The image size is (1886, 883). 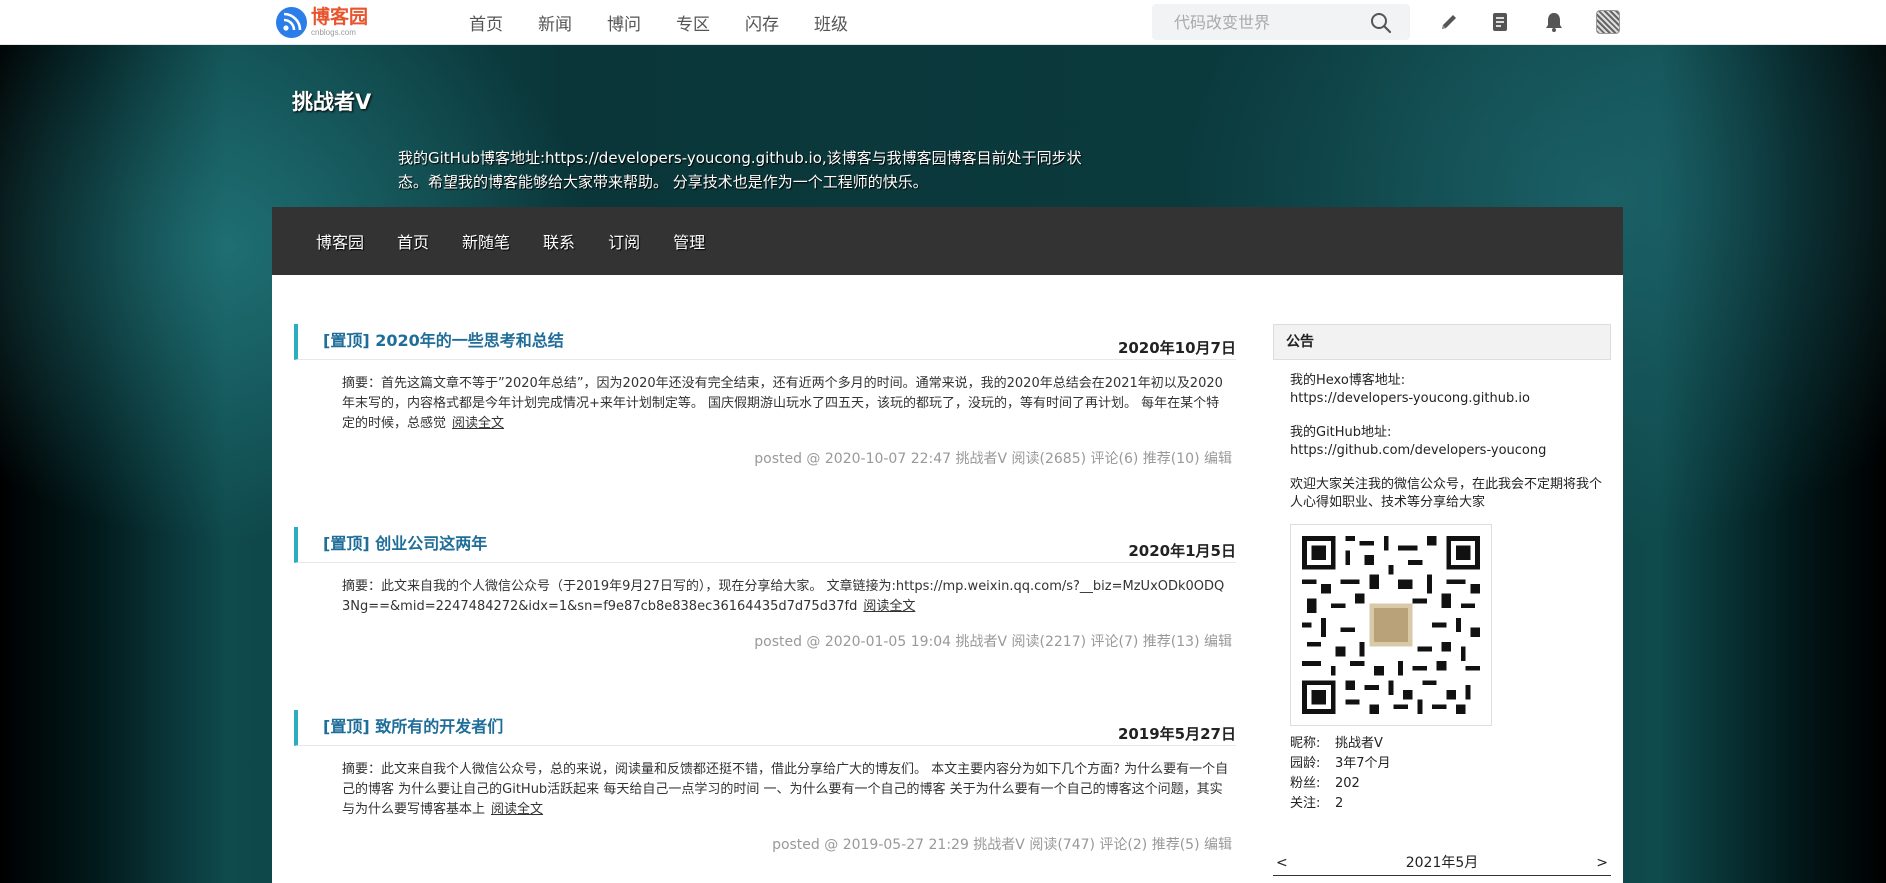 What do you see at coordinates (1450, 774) in the screenshot?
I see `blog-stats: 昵称: 挑战者V 园龄: 3年7个月 粉丝: 202 关注: 2` at bounding box center [1450, 774].